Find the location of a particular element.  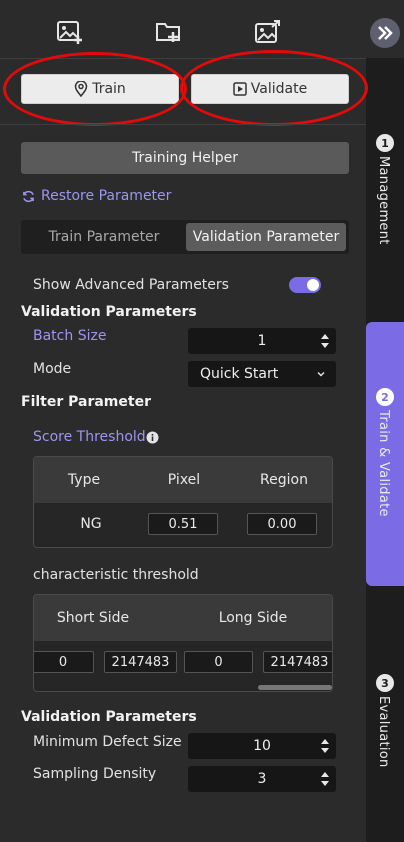

rail-item-management: 1 Management is located at coordinates (385, 190).